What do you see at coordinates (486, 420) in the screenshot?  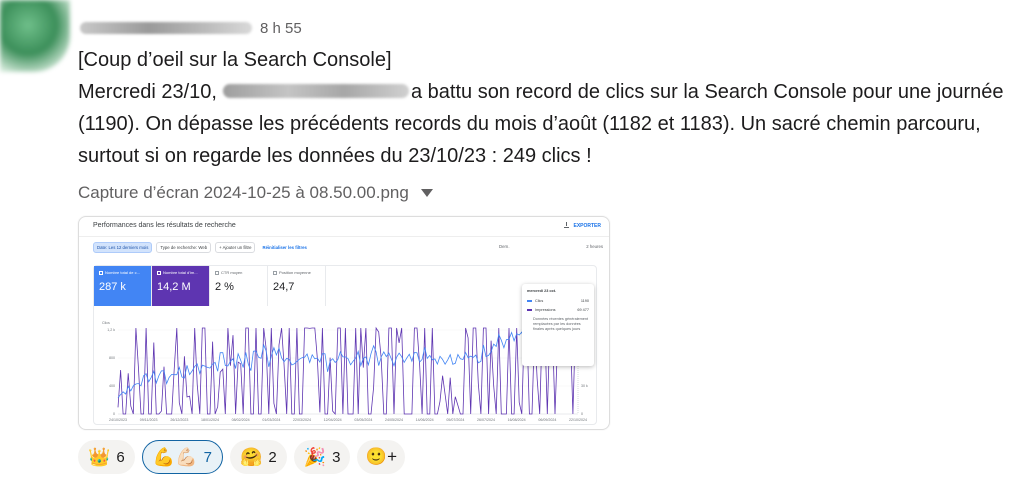 I see `x-tick-label: 26/07/2024` at bounding box center [486, 420].